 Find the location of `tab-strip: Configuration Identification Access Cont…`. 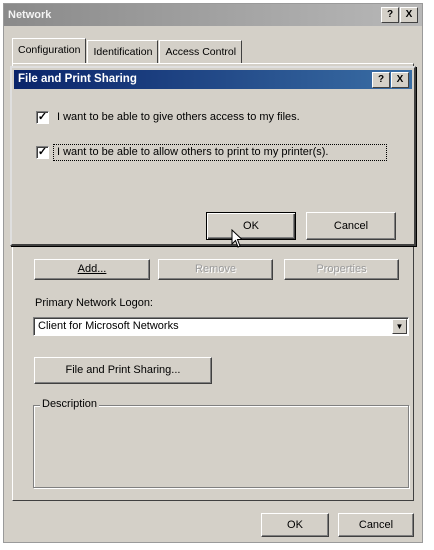

tab-strip: Configuration Identification Access Cont… is located at coordinates (127, 50).